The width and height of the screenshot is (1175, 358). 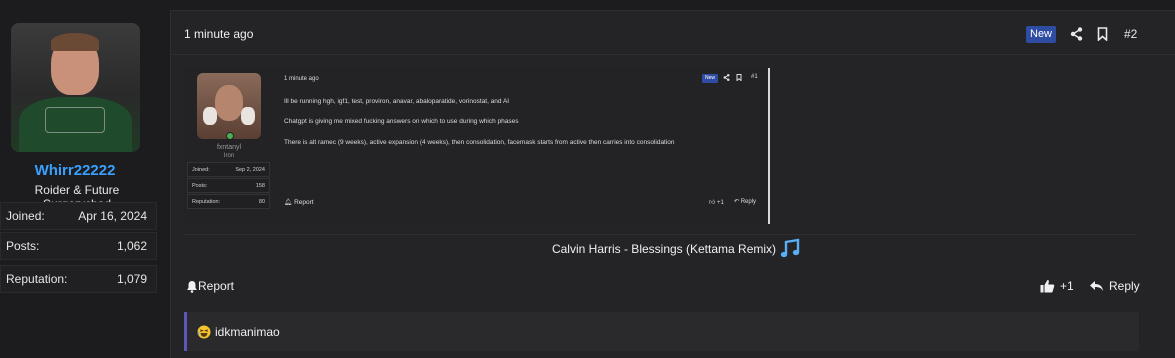 I want to click on stat-value: Apr 16, 2024, so click(x=112, y=216).